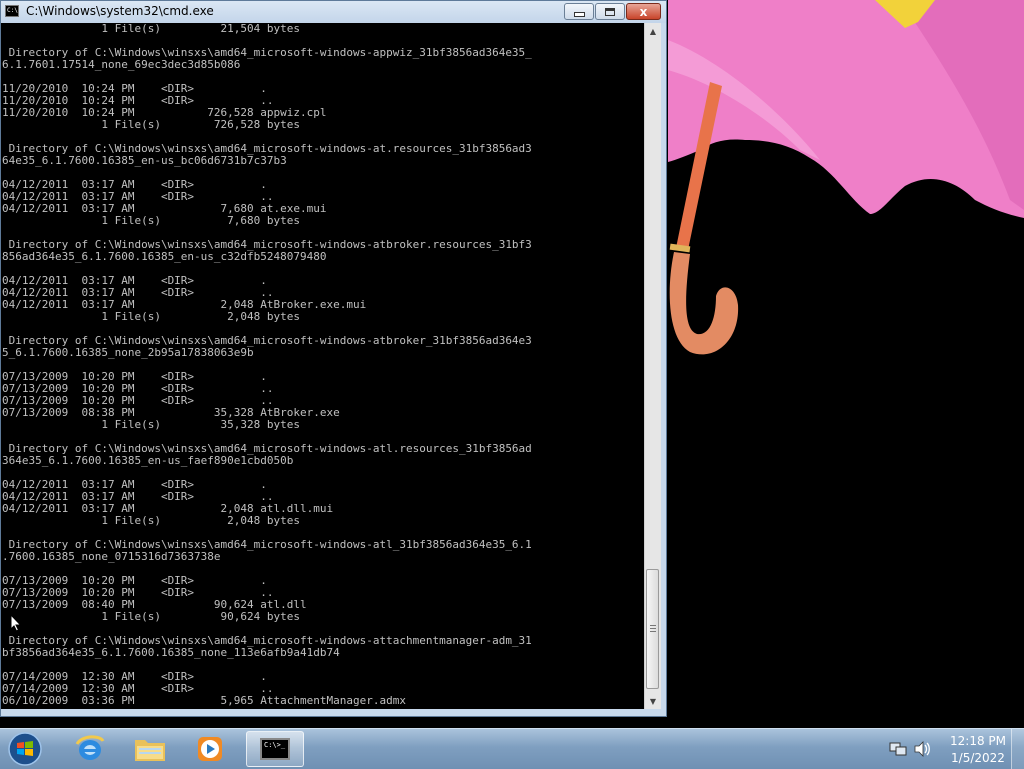 The height and width of the screenshot is (769, 1024). What do you see at coordinates (121, 64) in the screenshot?
I see `console-line: 6.1.7601.17514_none_69ec3dec3d85b086` at bounding box center [121, 64].